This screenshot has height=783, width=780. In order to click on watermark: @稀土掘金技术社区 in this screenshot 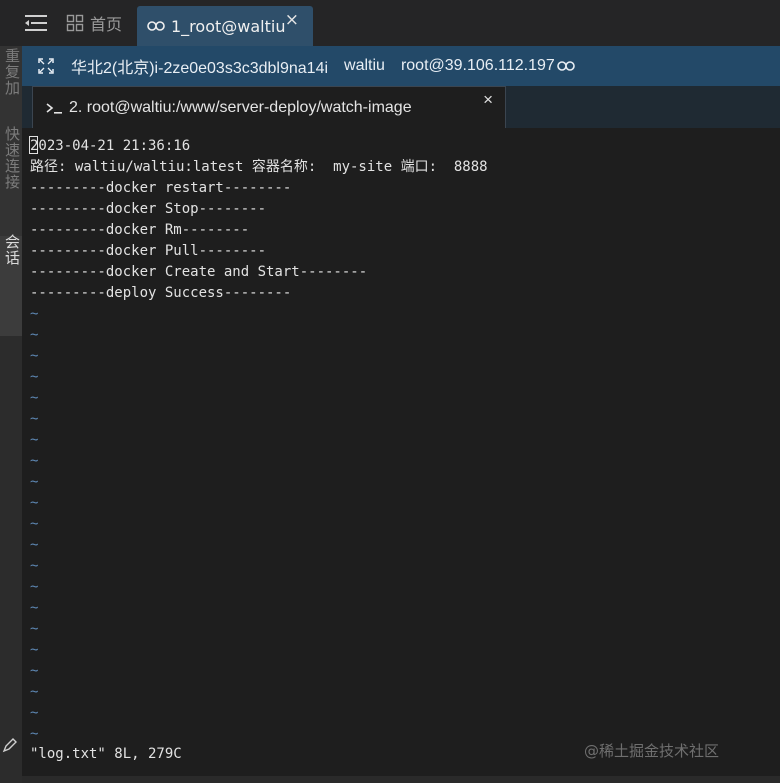, I will do `click(652, 751)`.